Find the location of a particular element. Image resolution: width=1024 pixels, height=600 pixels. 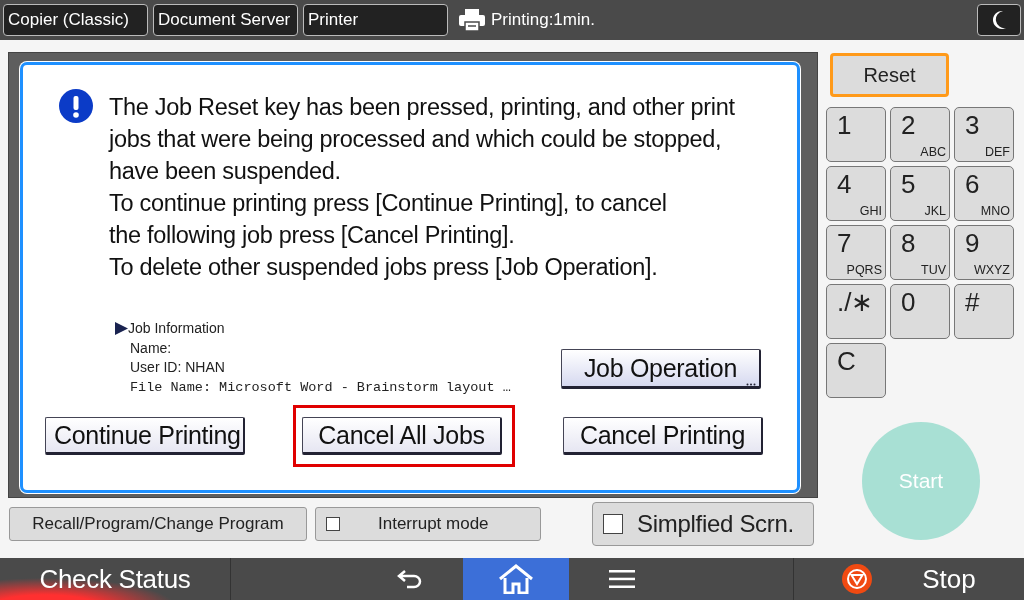

dialog-button: Cancel All Jobs is located at coordinates (402, 436).